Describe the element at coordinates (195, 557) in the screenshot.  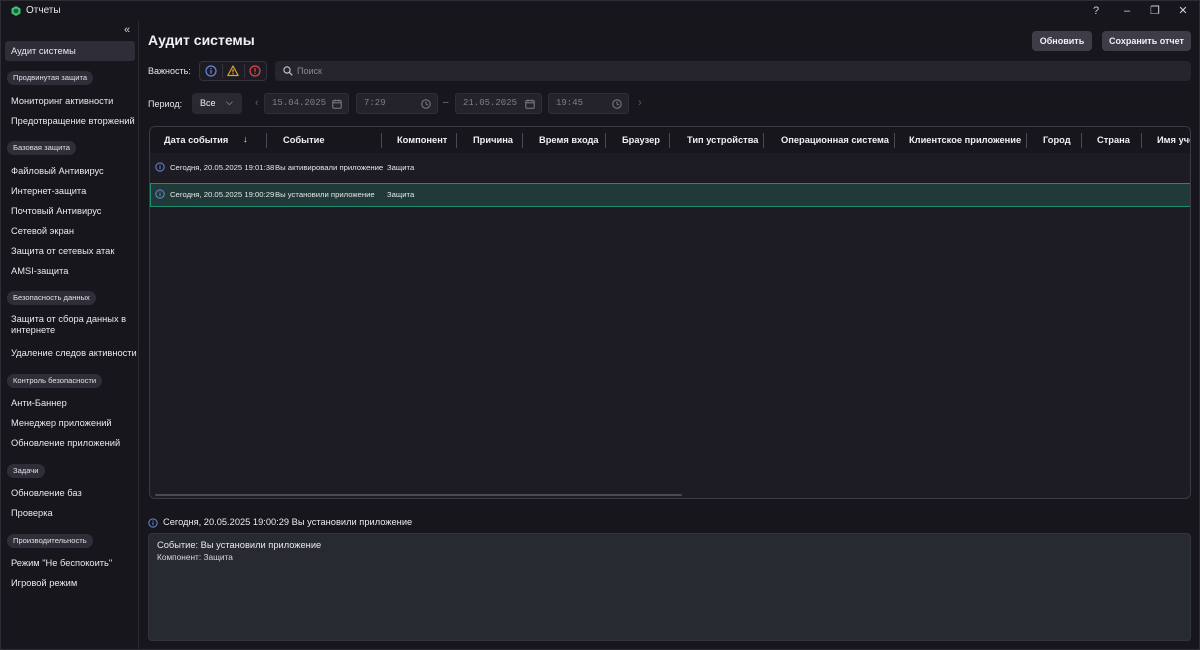
I see `detail-component-line: Компонент: Защита` at that location.